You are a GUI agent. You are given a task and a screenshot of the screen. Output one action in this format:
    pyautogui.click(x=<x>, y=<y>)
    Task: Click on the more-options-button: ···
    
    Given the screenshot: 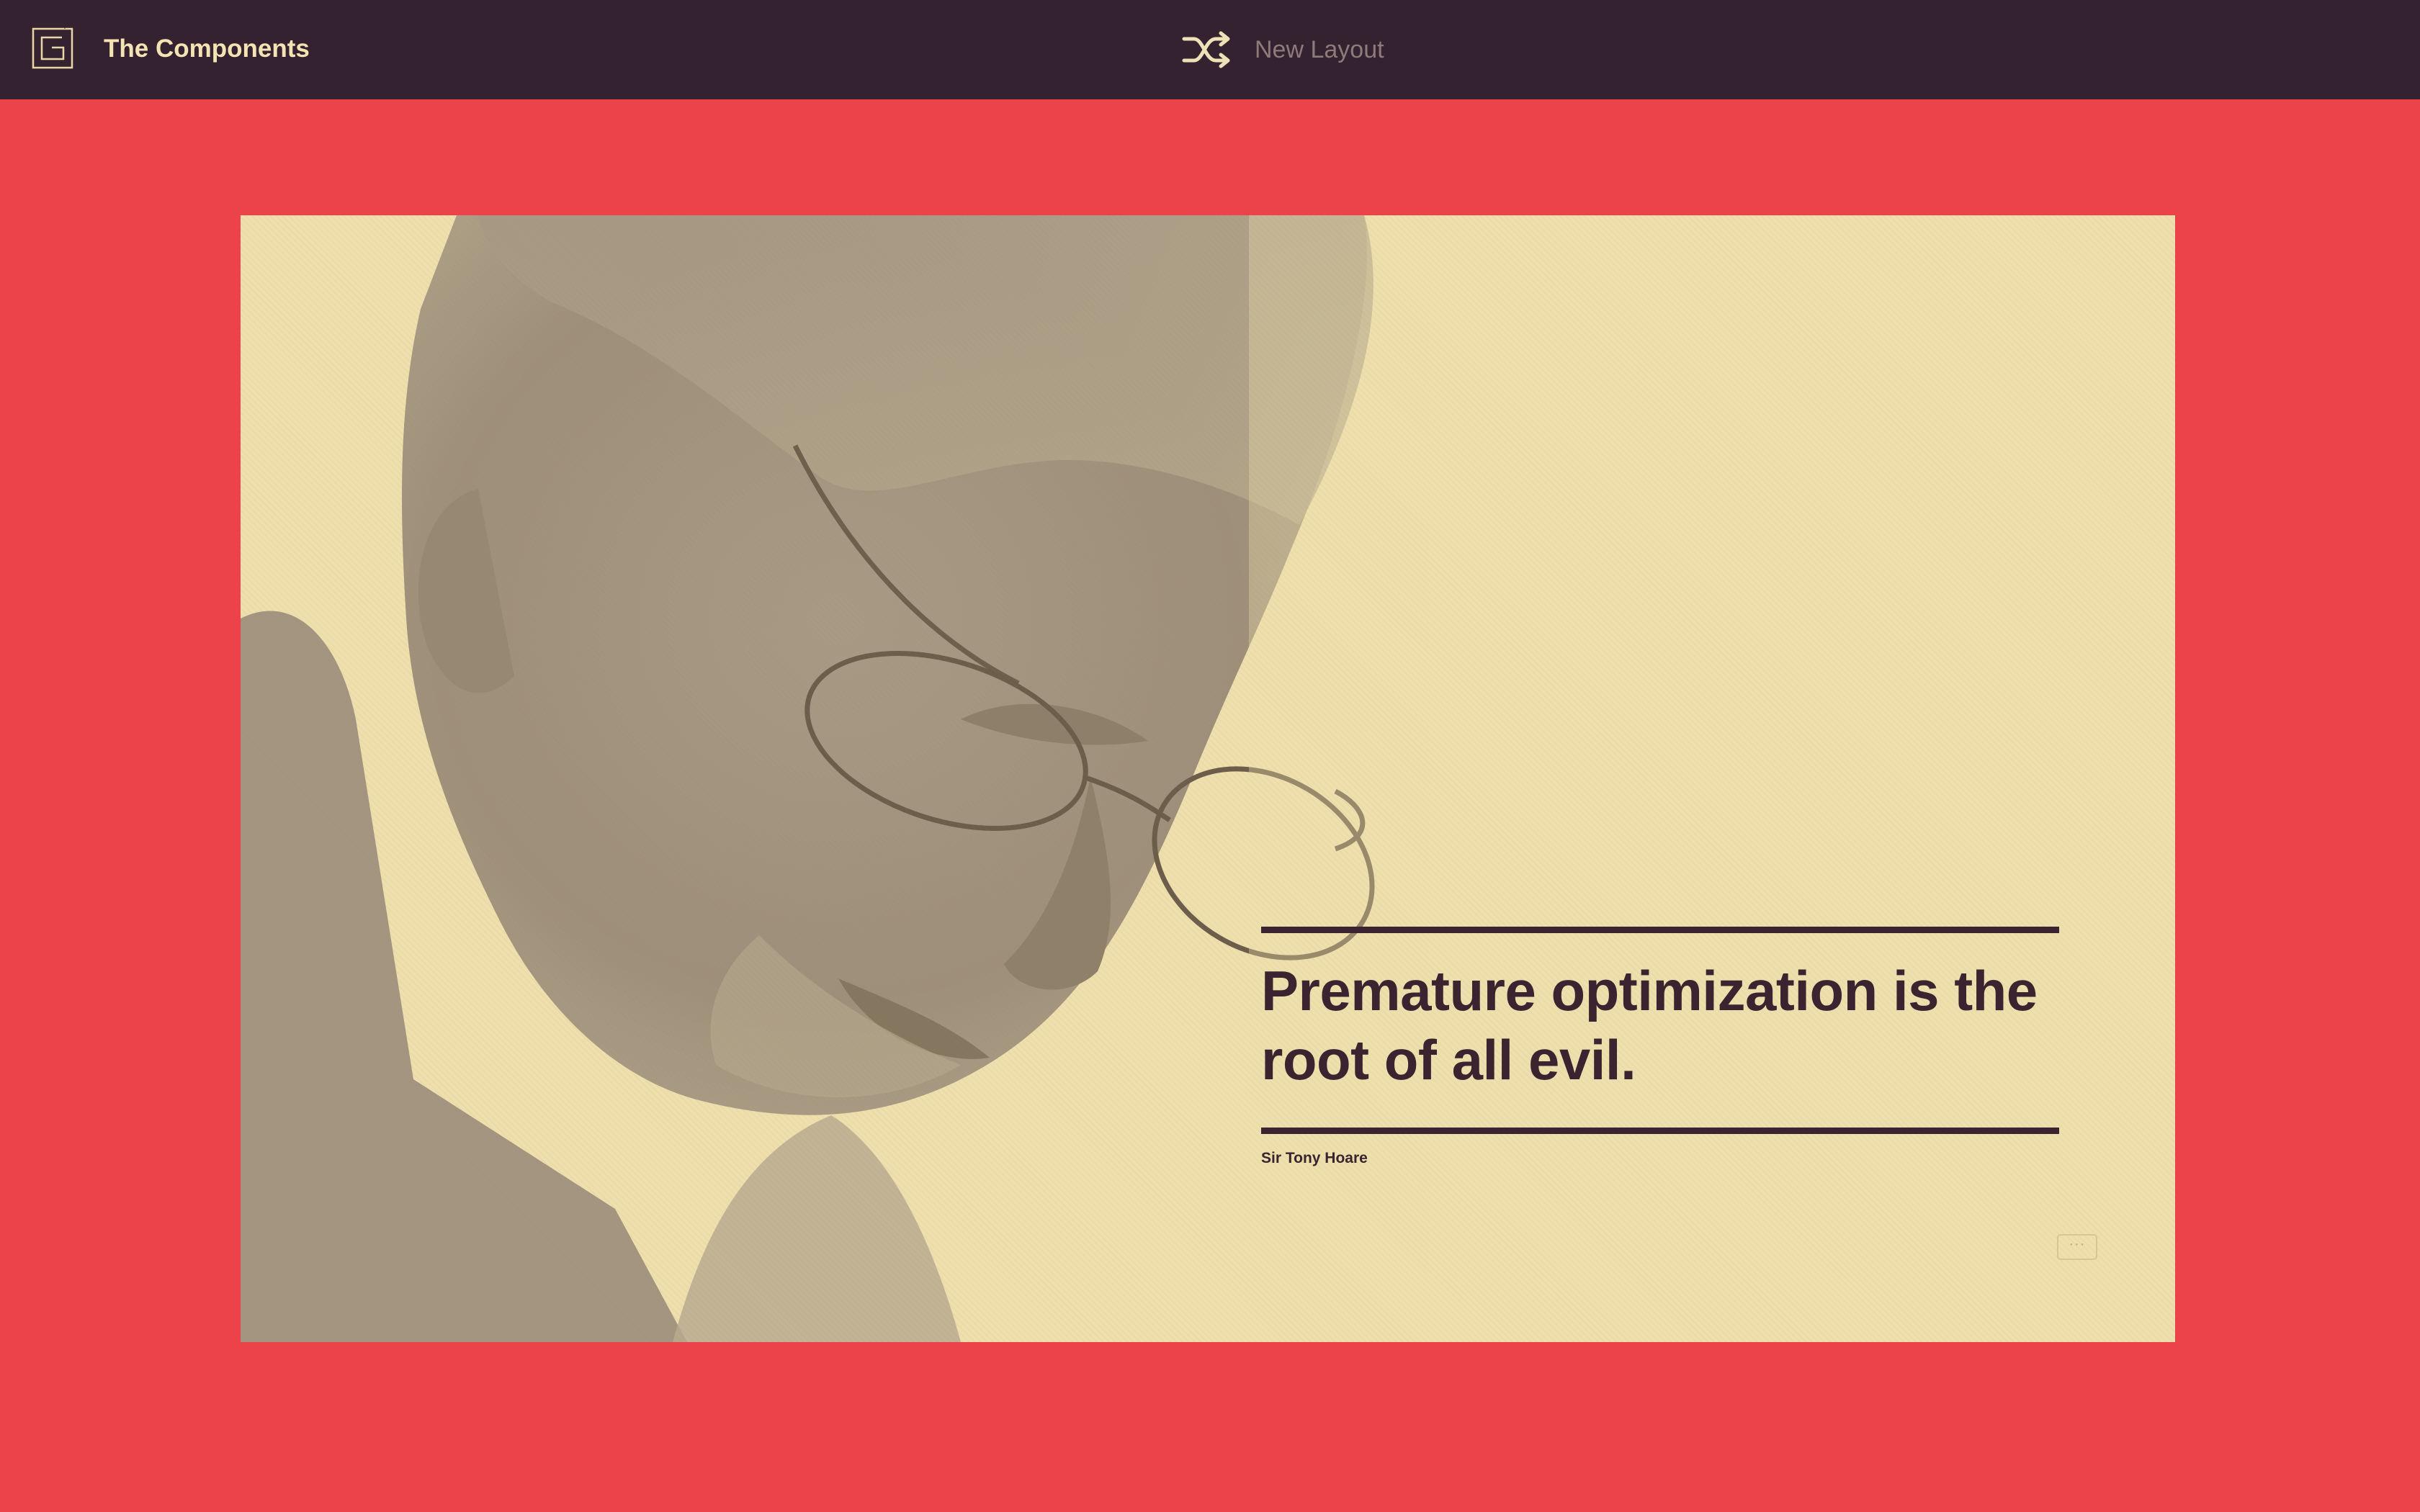 What is the action you would take?
    pyautogui.click(x=2077, y=1247)
    